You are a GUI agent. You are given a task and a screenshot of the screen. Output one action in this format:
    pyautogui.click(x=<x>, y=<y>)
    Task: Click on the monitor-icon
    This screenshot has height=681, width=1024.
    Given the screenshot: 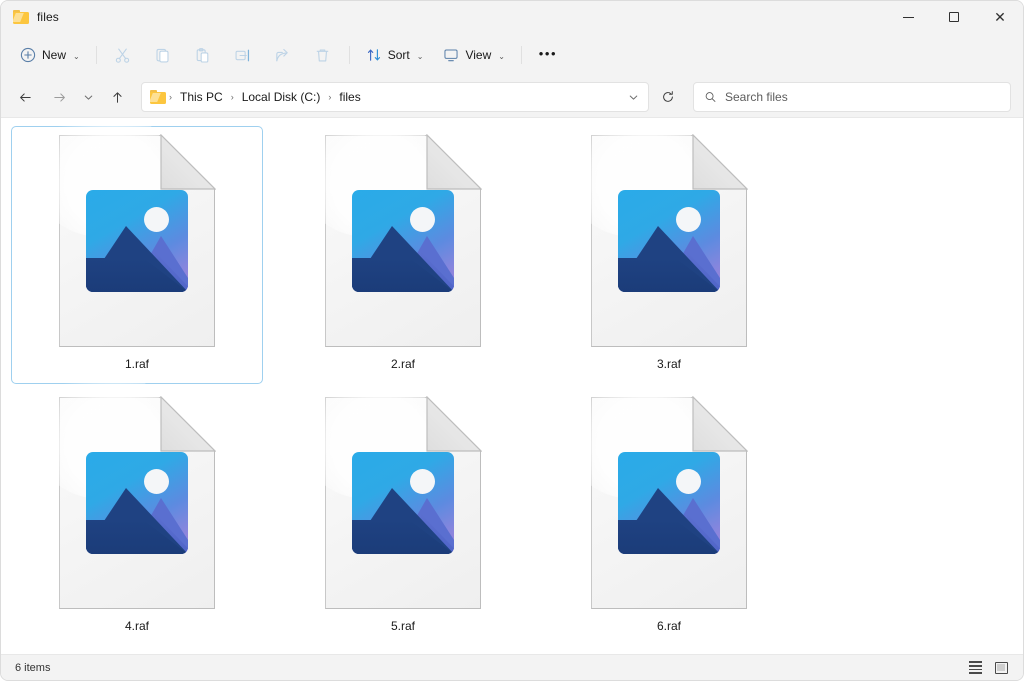 What is the action you would take?
    pyautogui.click(x=451, y=55)
    